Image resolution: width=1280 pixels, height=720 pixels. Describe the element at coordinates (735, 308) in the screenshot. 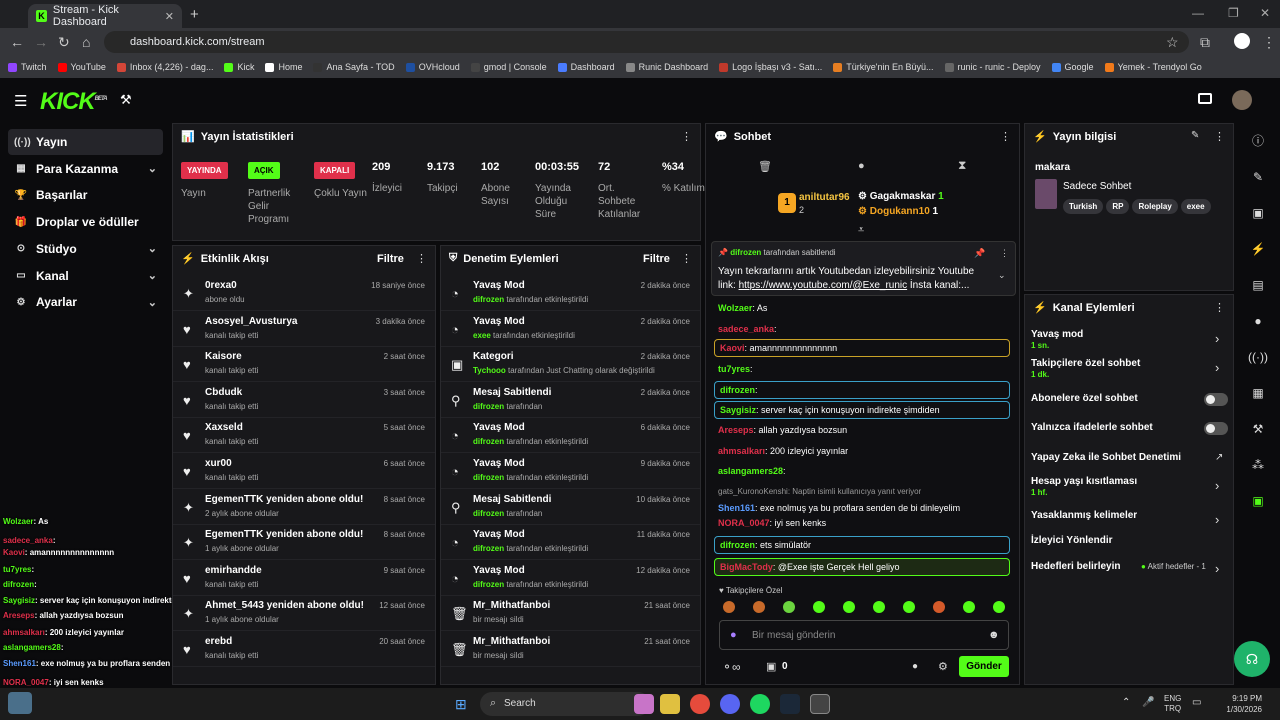

I see `chat-username: Wolzaer` at that location.